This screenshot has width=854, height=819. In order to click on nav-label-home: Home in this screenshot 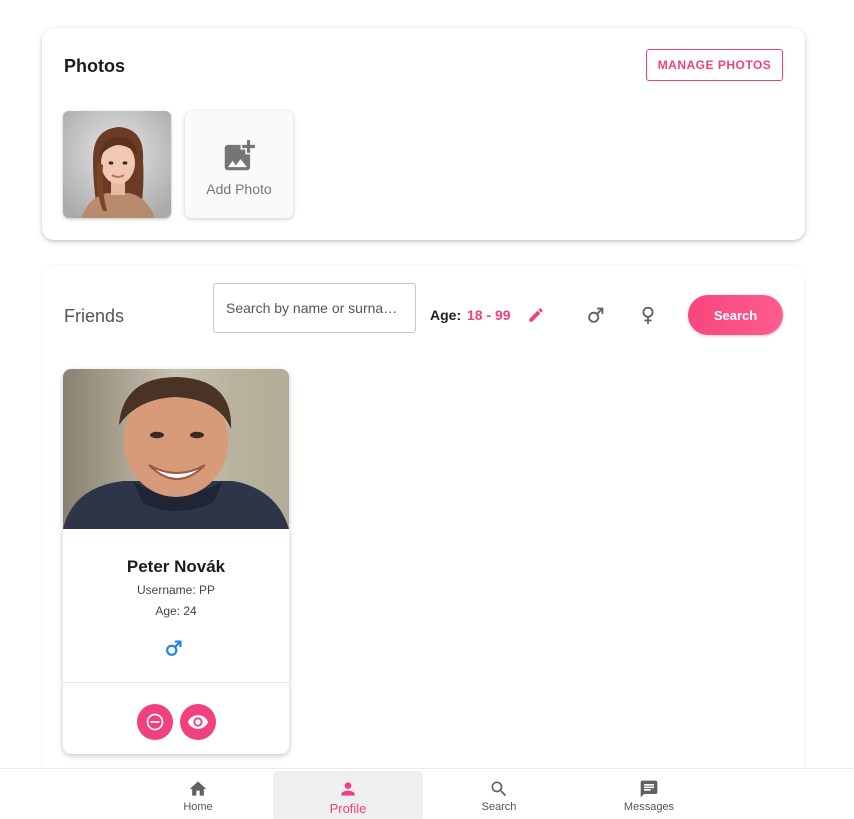, I will do `click(198, 807)`.